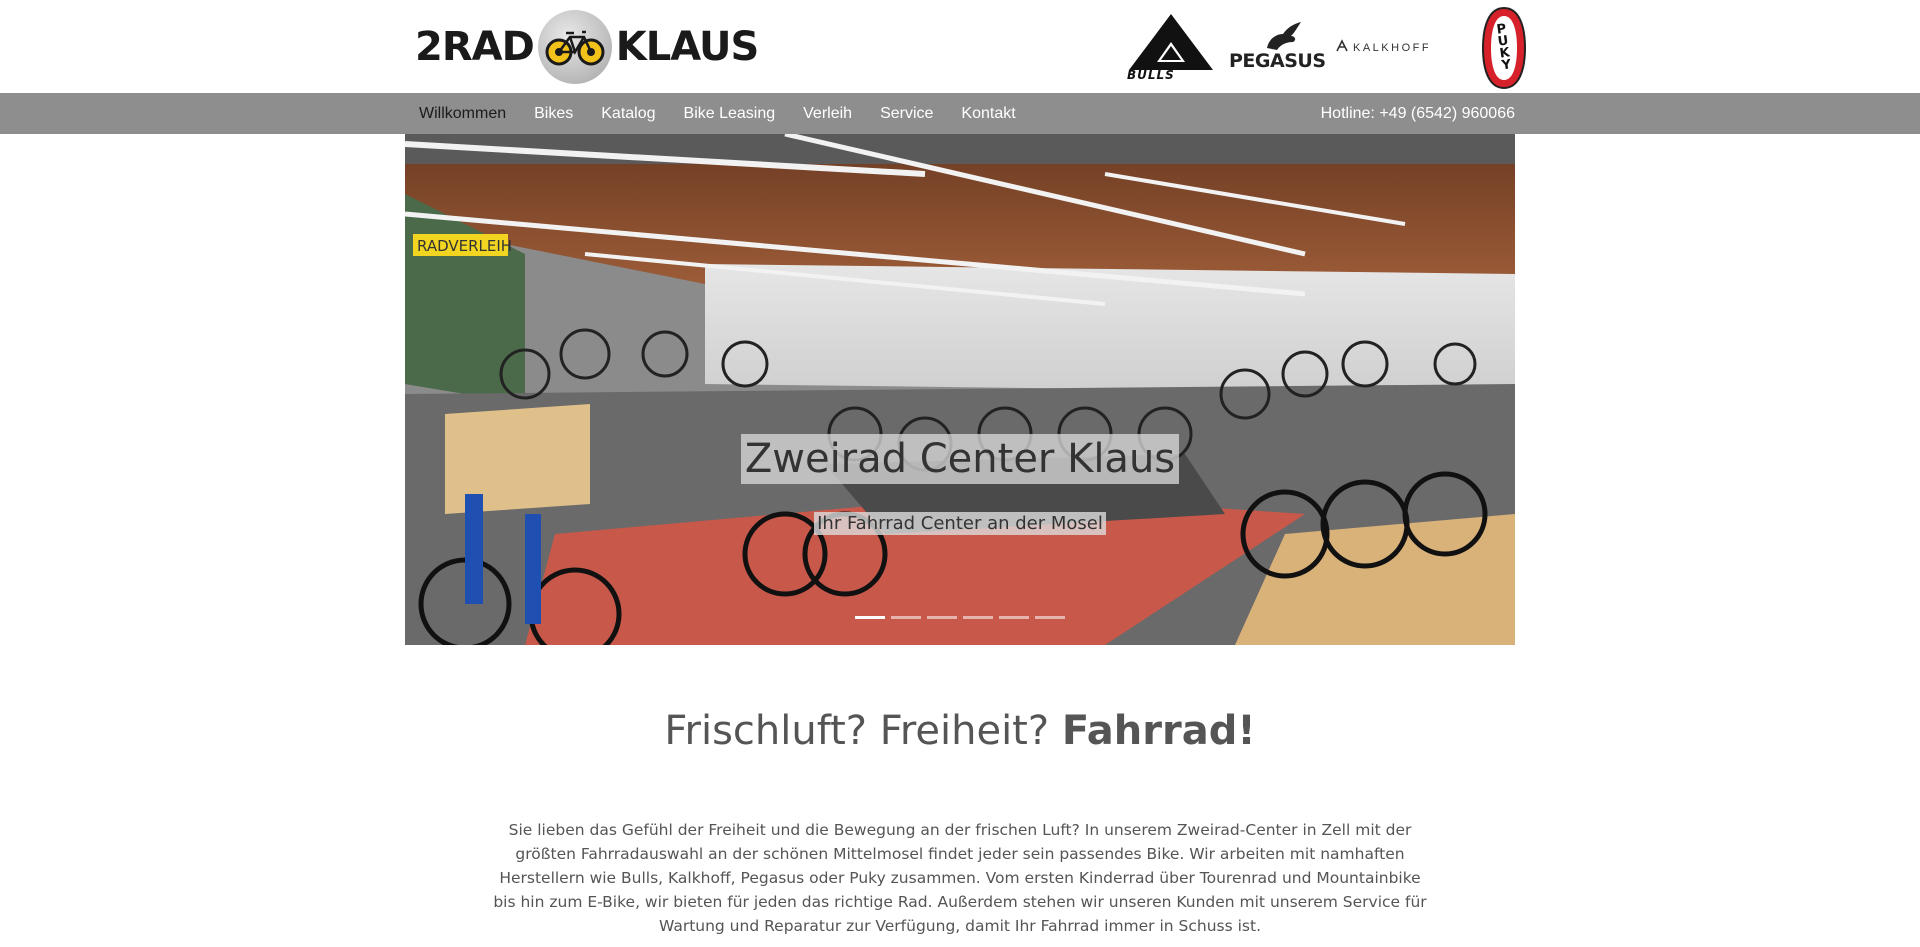 Image resolution: width=1920 pixels, height=947 pixels. Describe the element at coordinates (1327, 48) in the screenshot. I see `brand-logos: BULLS PEGASUS KALKHOFF P U K Y` at that location.